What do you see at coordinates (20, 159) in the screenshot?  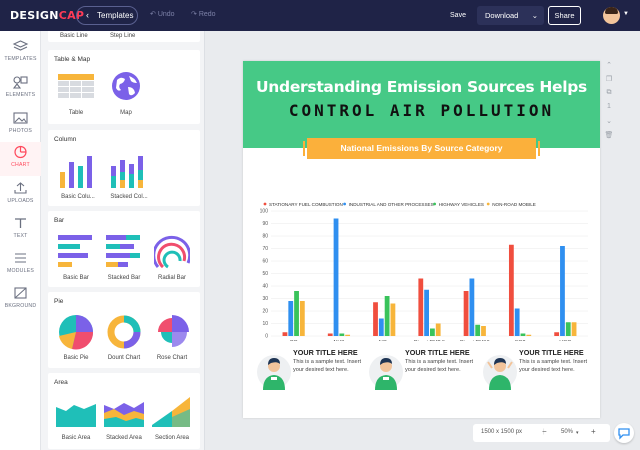 I see `sidebar-item-chart: CHART` at bounding box center [20, 159].